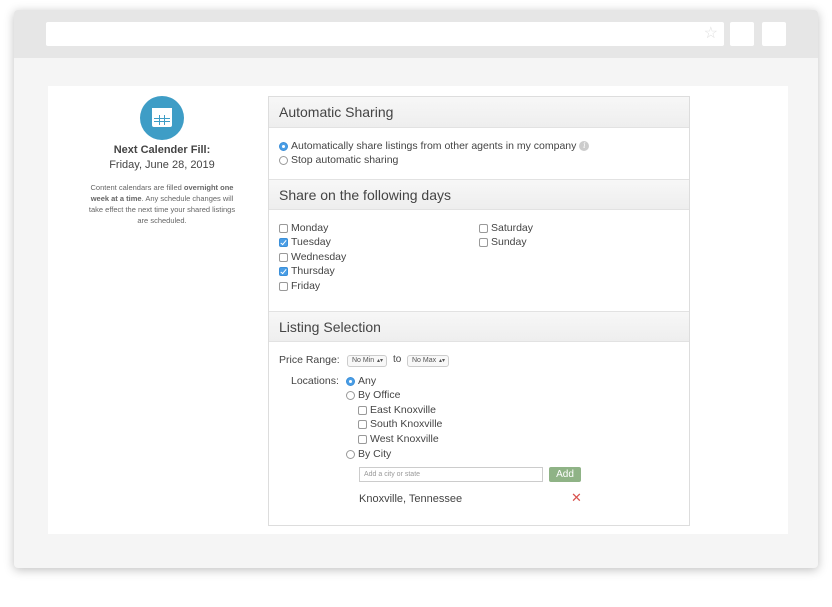  Describe the element at coordinates (400, 424) in the screenshot. I see `office-south-knoxville: South Knoxville` at that location.